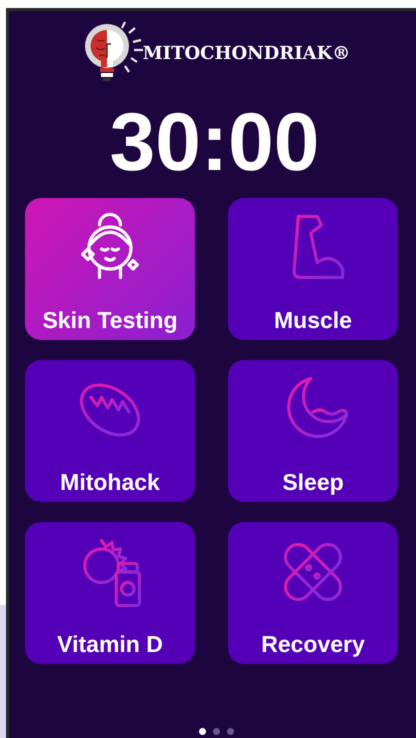 The width and height of the screenshot is (416, 738). I want to click on category-tile: Vitamin D, so click(110, 593).